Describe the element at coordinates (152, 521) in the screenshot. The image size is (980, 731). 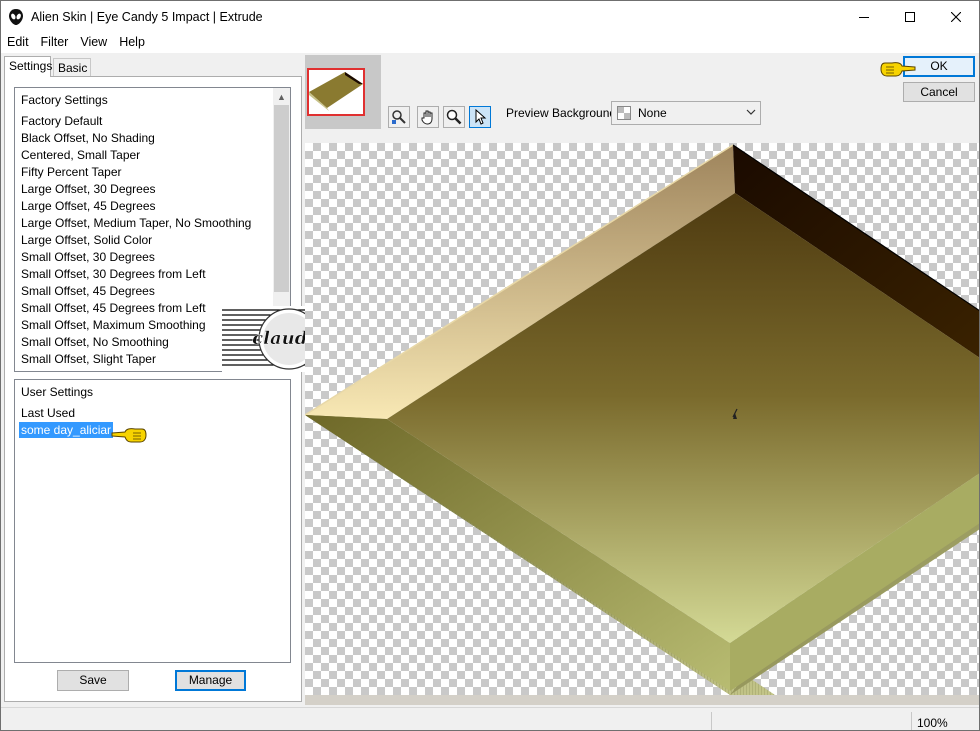
I see `user-settings-list: User Settings Last Used some day_aliciar` at that location.